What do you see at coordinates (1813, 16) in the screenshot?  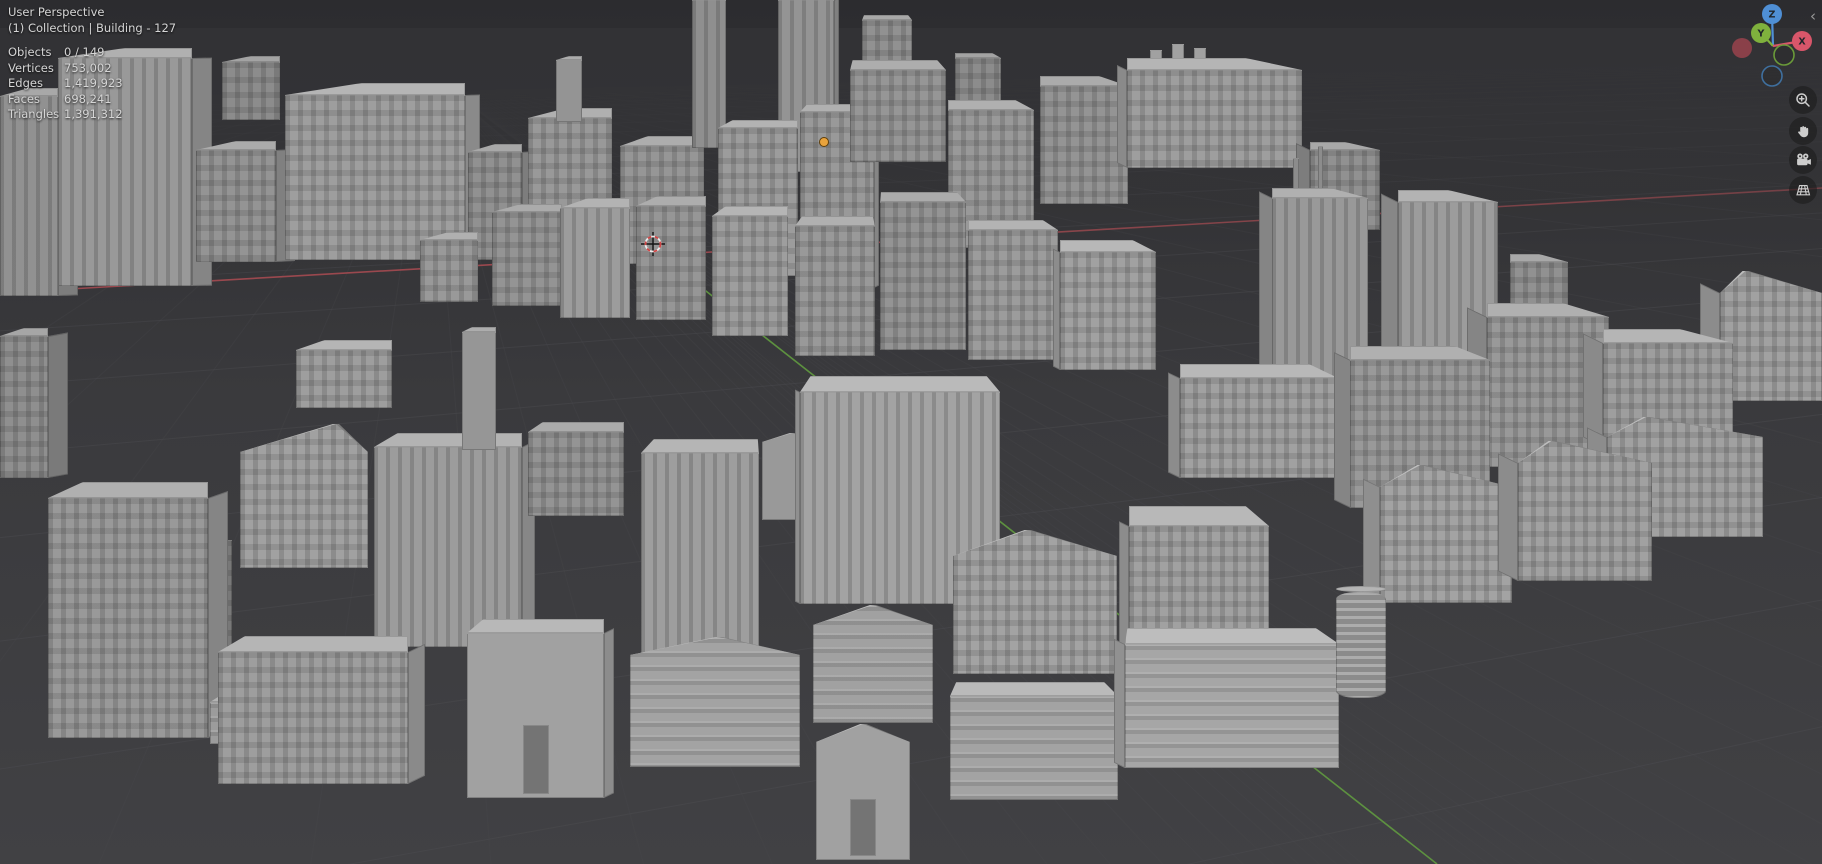 I see `sidebar-toggle-icon: ‹` at bounding box center [1813, 16].